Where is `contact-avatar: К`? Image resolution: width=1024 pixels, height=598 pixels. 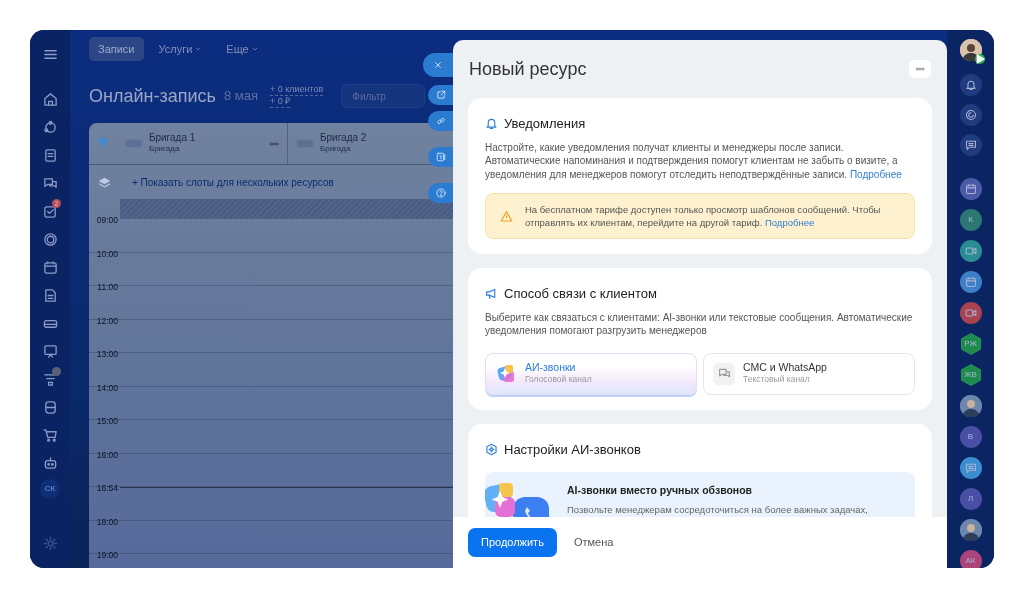 contact-avatar: К is located at coordinates (970, 220).